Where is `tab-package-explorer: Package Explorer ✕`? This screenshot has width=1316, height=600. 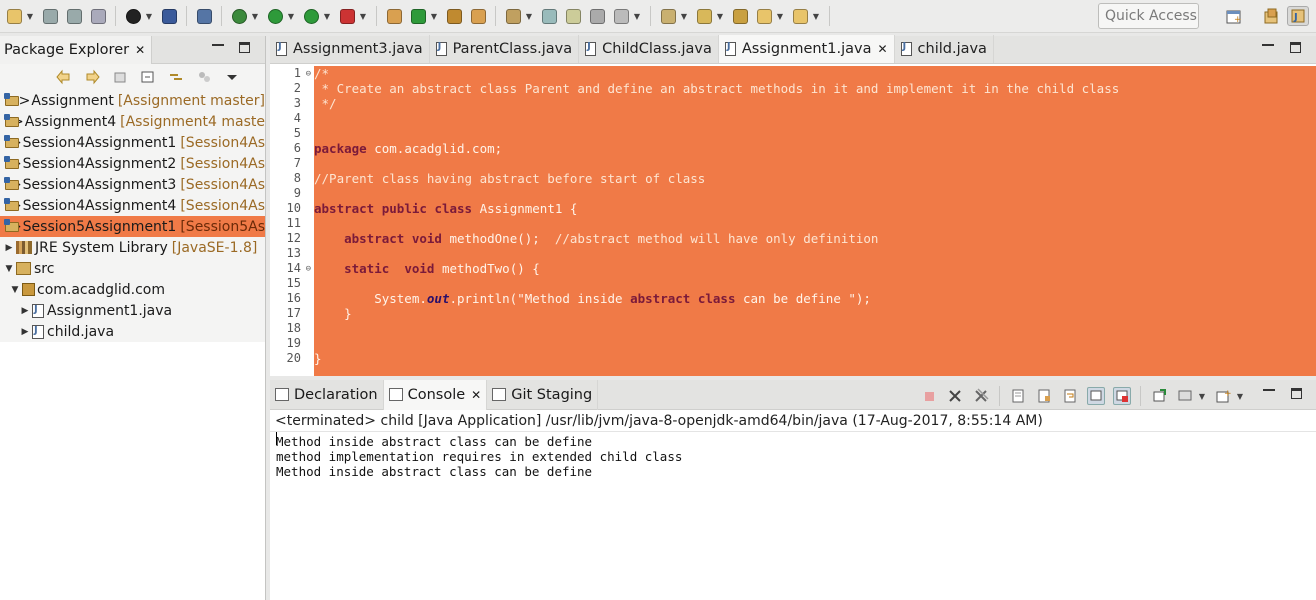 tab-package-explorer: Package Explorer ✕ is located at coordinates (76, 49).